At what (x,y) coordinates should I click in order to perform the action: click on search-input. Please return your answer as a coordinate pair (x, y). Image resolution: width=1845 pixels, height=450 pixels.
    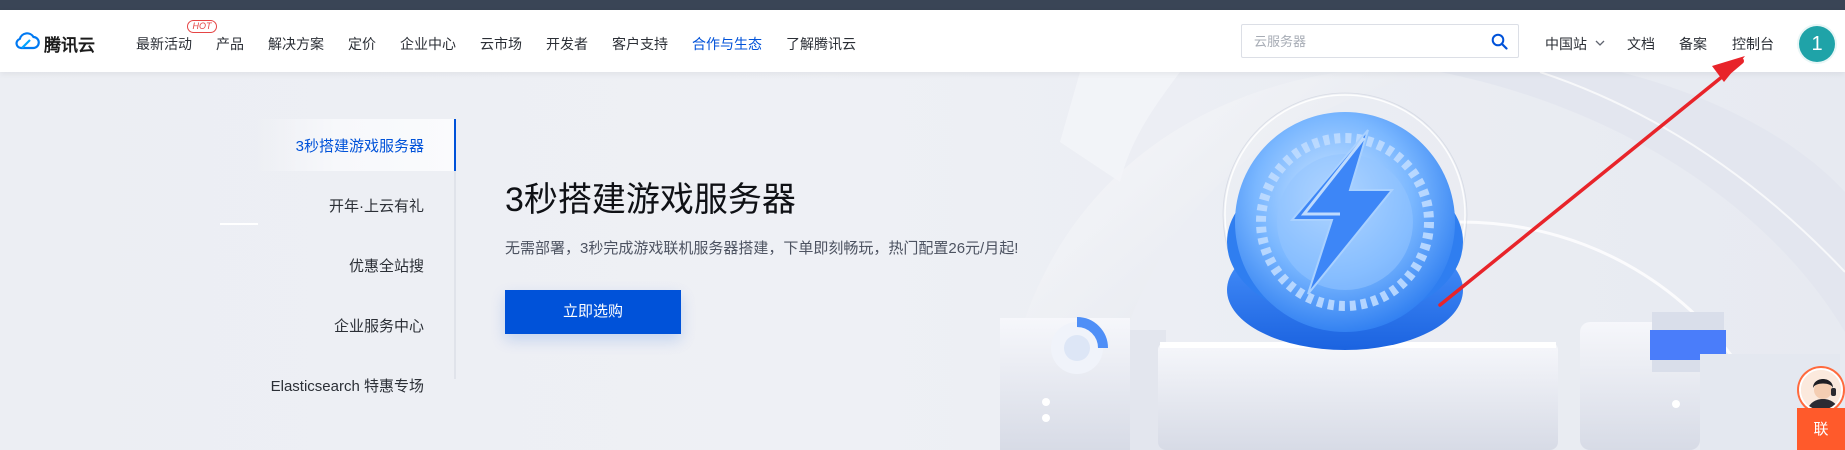
    Looking at the image, I should click on (1369, 41).